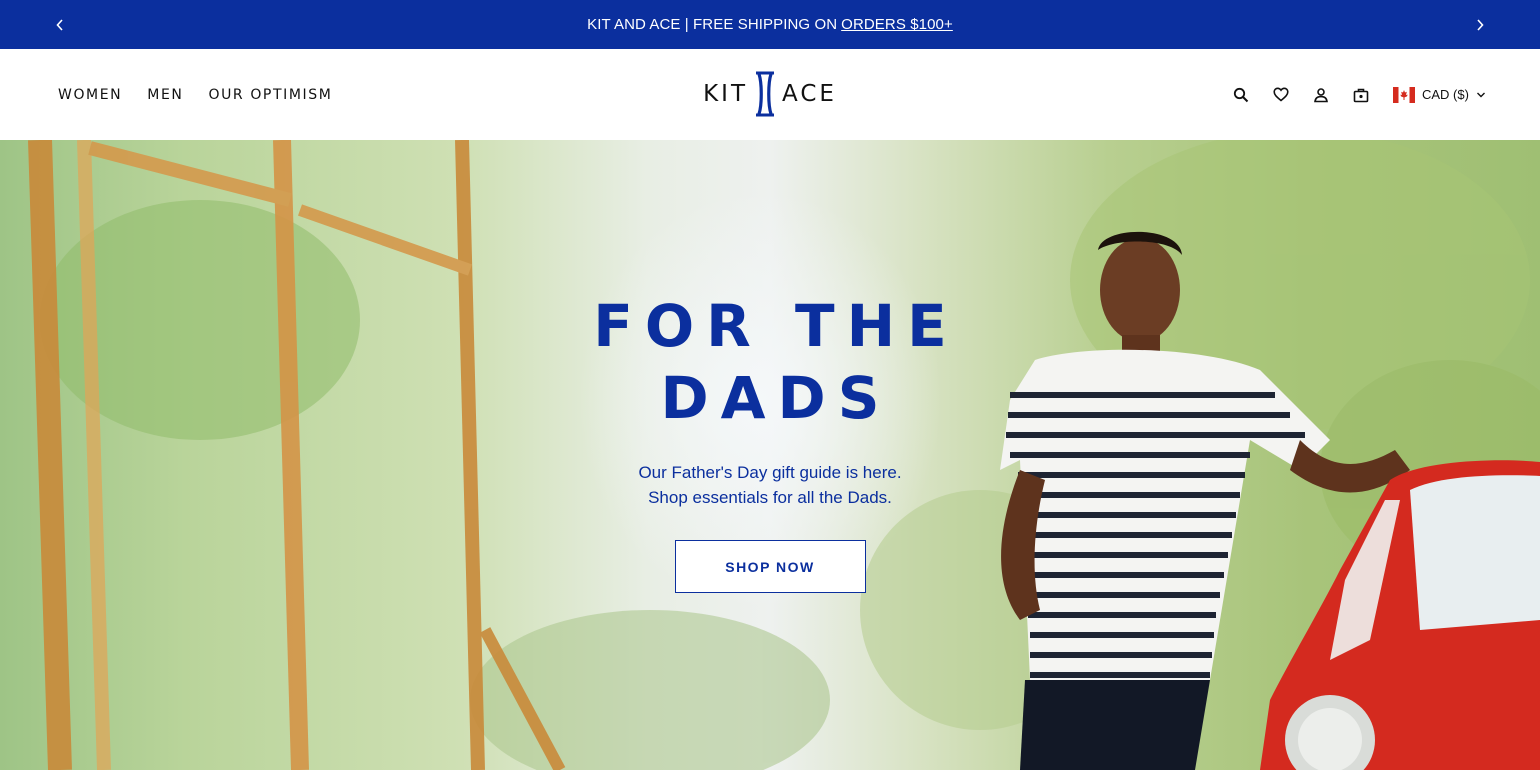  I want to click on chevron-left-icon, so click(59, 24).